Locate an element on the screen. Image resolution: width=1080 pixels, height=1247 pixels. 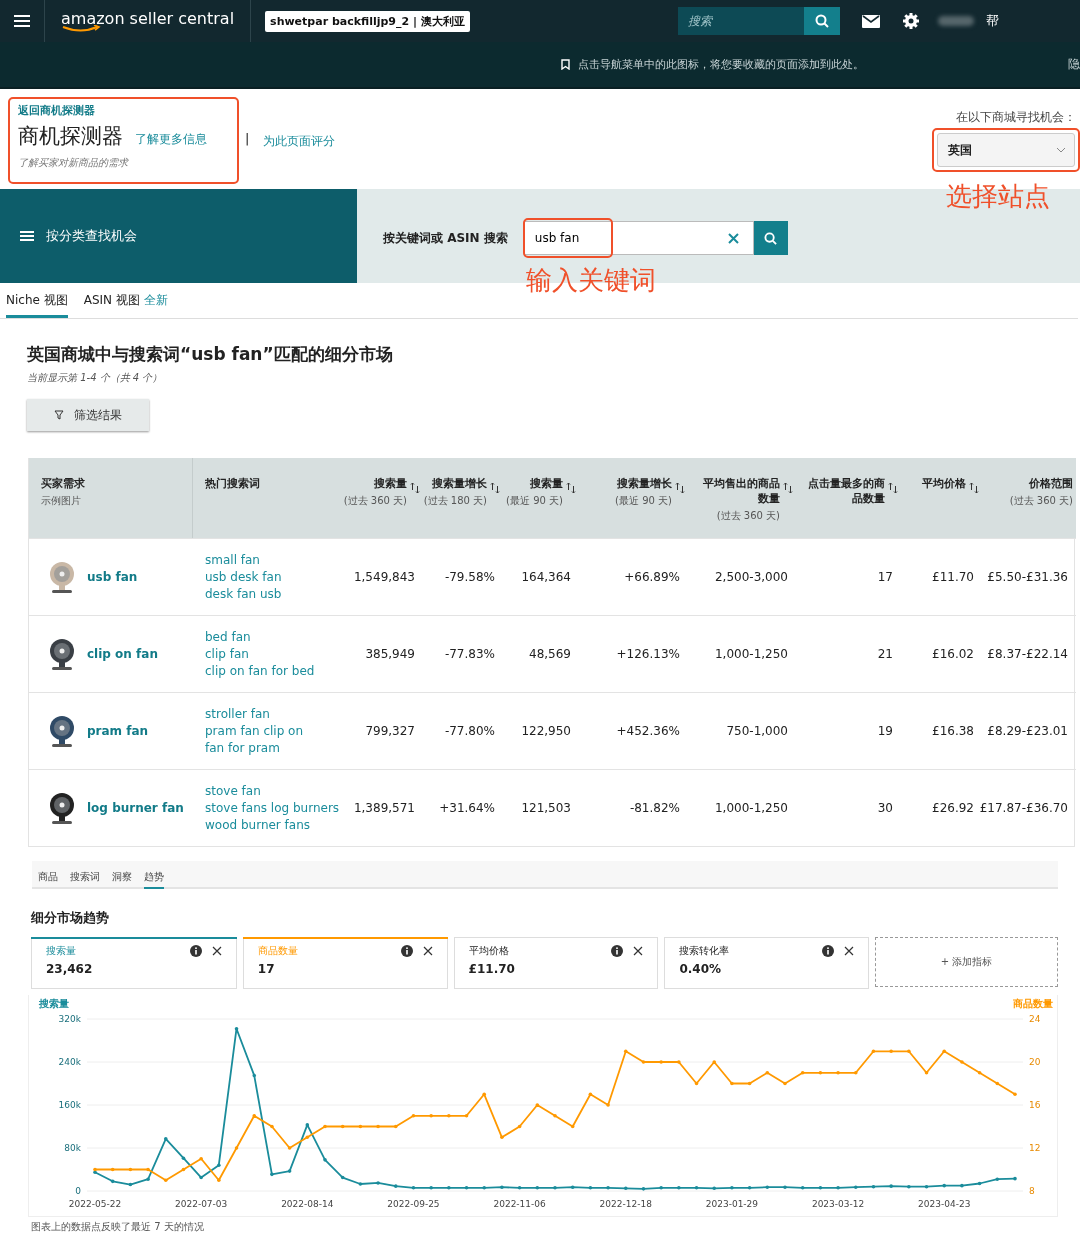
column-header: 平均价格 is located at coordinates (944, 483).